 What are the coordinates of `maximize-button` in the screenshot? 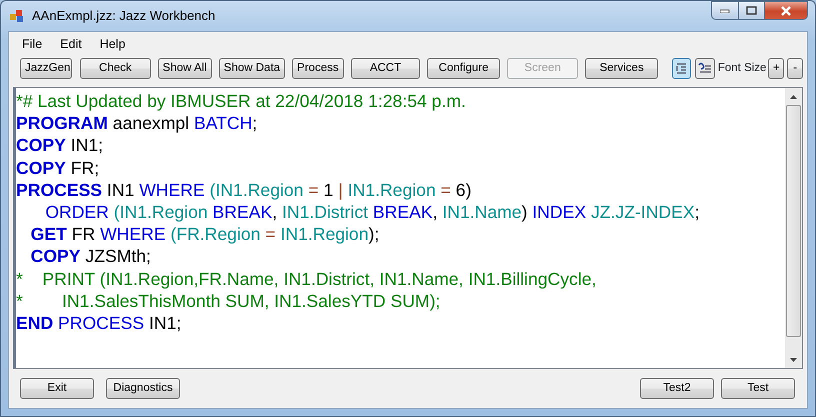 It's located at (751, 10).